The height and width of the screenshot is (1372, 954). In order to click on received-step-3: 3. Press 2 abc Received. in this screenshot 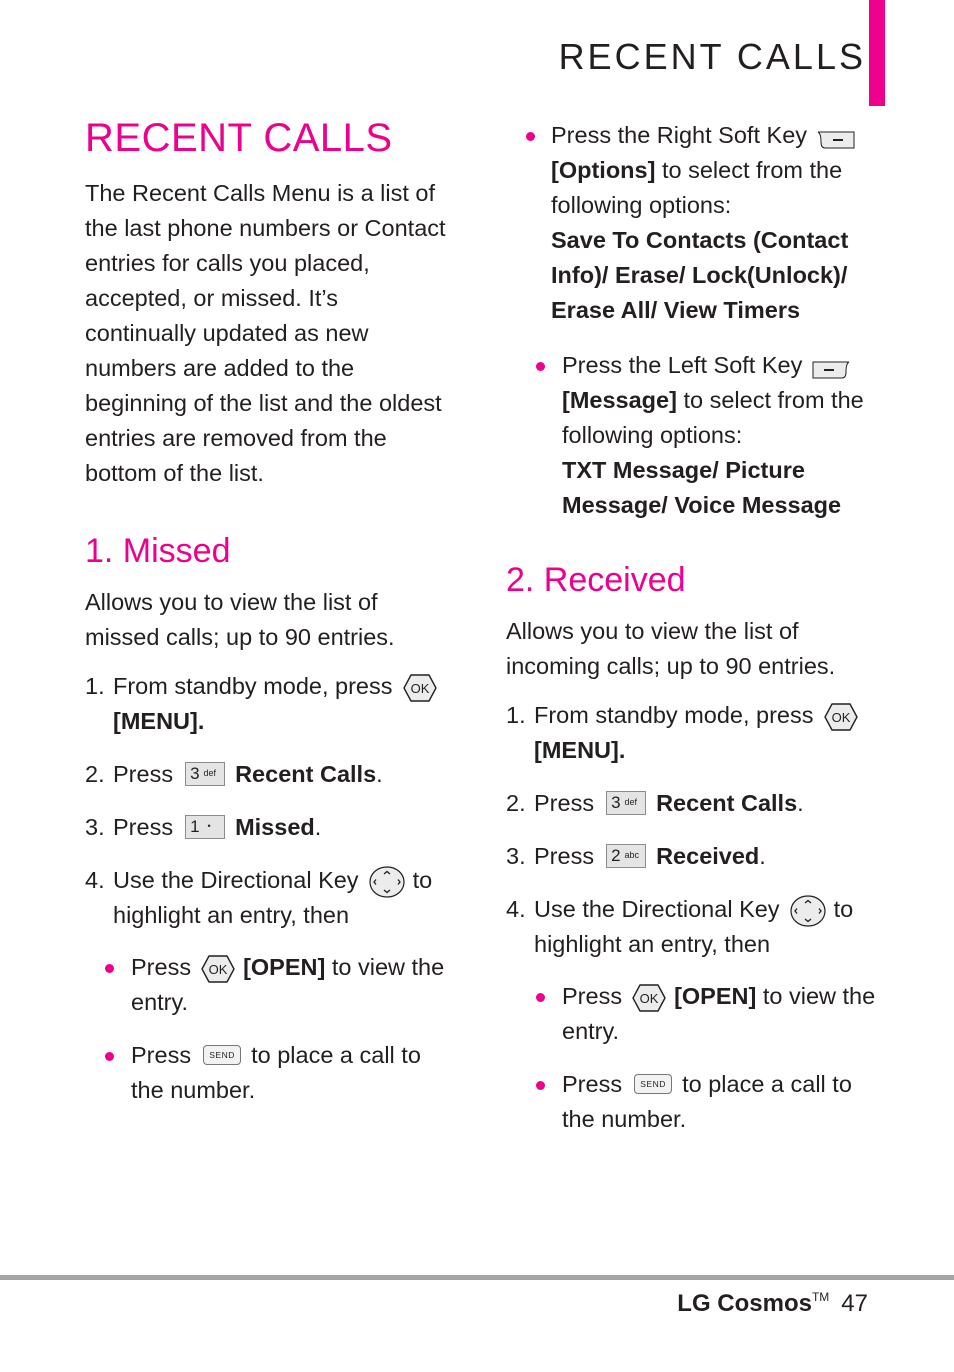, I will do `click(636, 856)`.